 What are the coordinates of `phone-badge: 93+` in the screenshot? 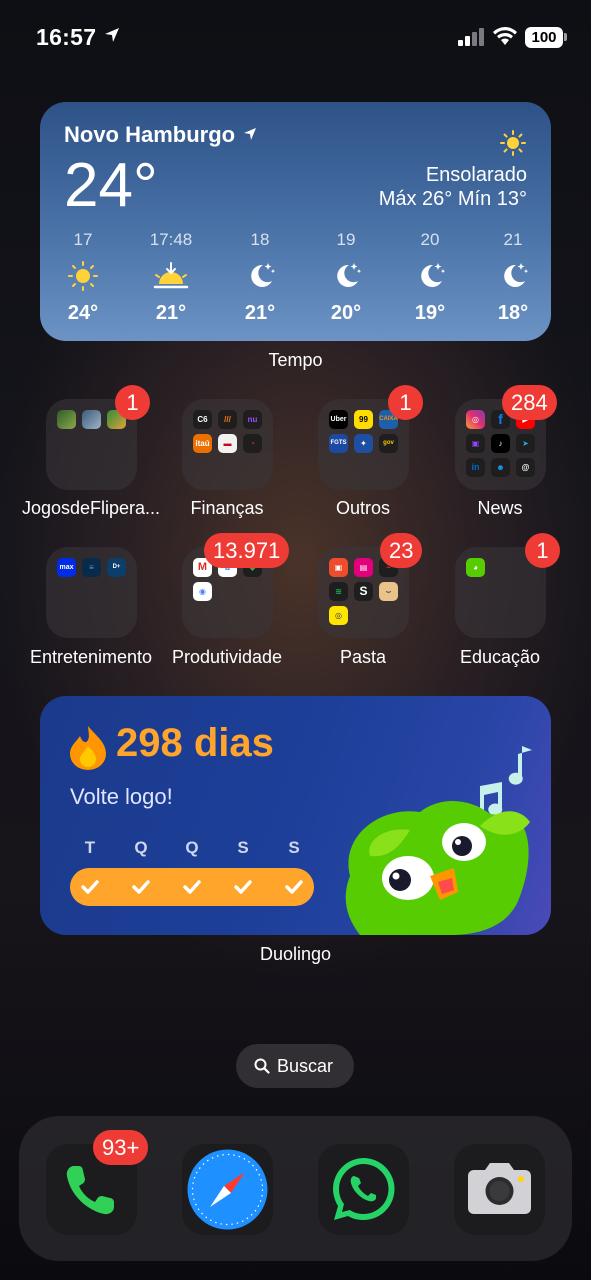 It's located at (121, 1147).